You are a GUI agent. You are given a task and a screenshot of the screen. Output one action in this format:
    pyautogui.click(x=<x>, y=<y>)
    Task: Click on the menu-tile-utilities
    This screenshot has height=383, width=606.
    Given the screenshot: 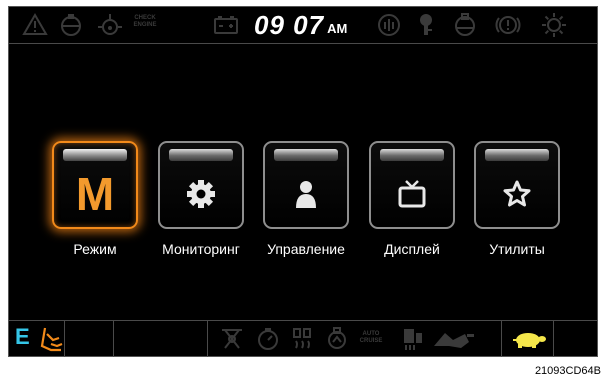 What is the action you would take?
    pyautogui.click(x=517, y=185)
    